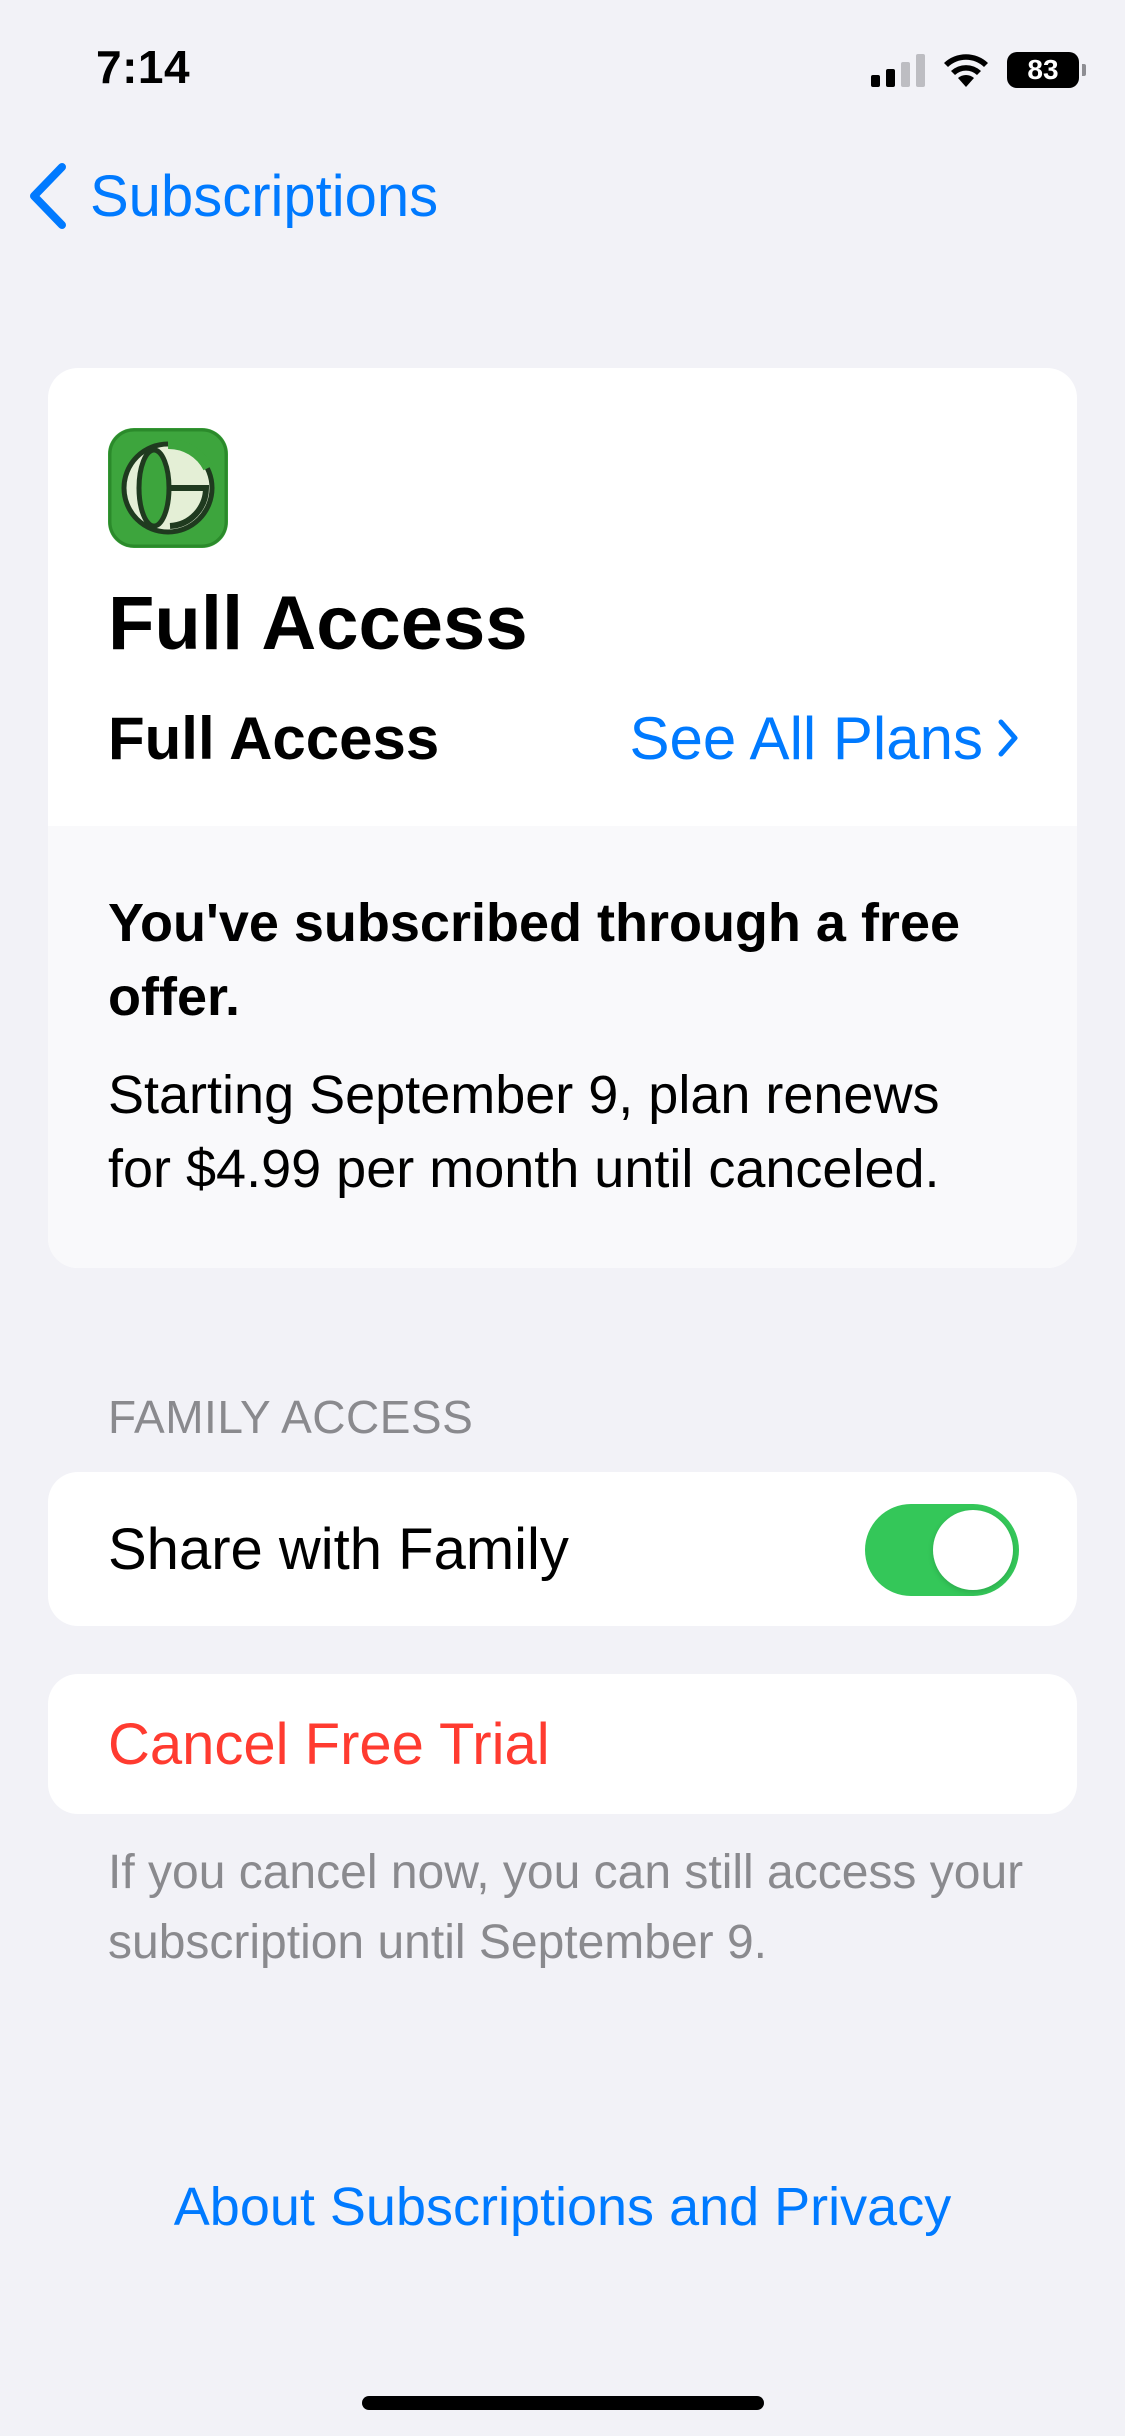 The height and width of the screenshot is (2436, 1125). Describe the element at coordinates (264, 196) in the screenshot. I see `back-button-label: Subscriptions` at that location.